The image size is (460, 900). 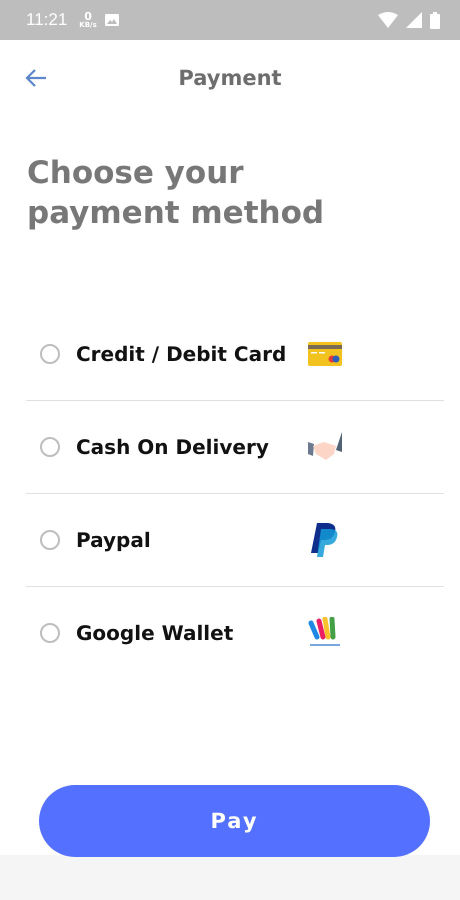 What do you see at coordinates (325, 540) in the screenshot?
I see `paypal-logo-icon` at bounding box center [325, 540].